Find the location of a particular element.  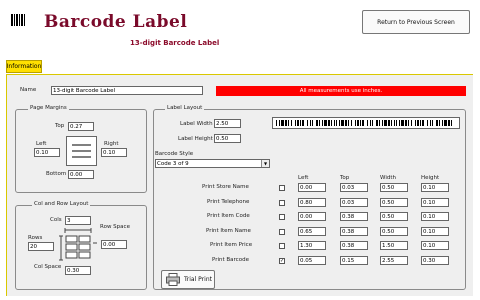

checkmark-icon: ✓ is located at coordinates (282, 261).